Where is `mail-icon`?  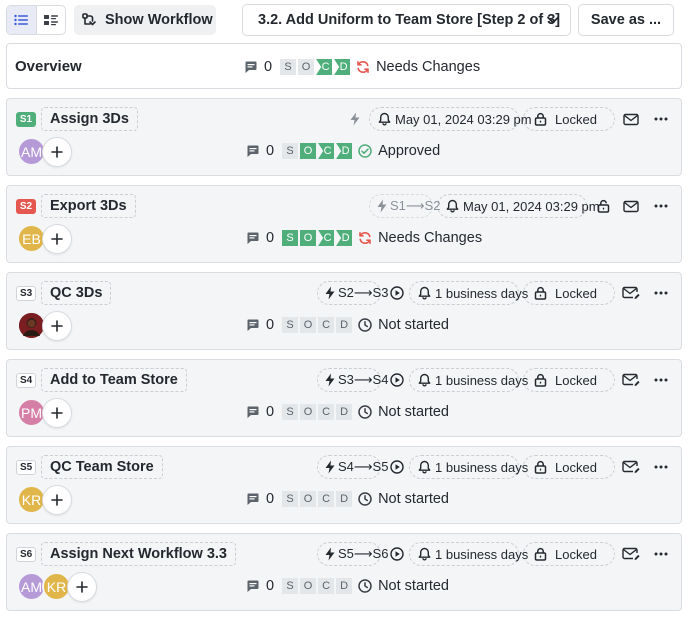
mail-icon is located at coordinates (631, 206).